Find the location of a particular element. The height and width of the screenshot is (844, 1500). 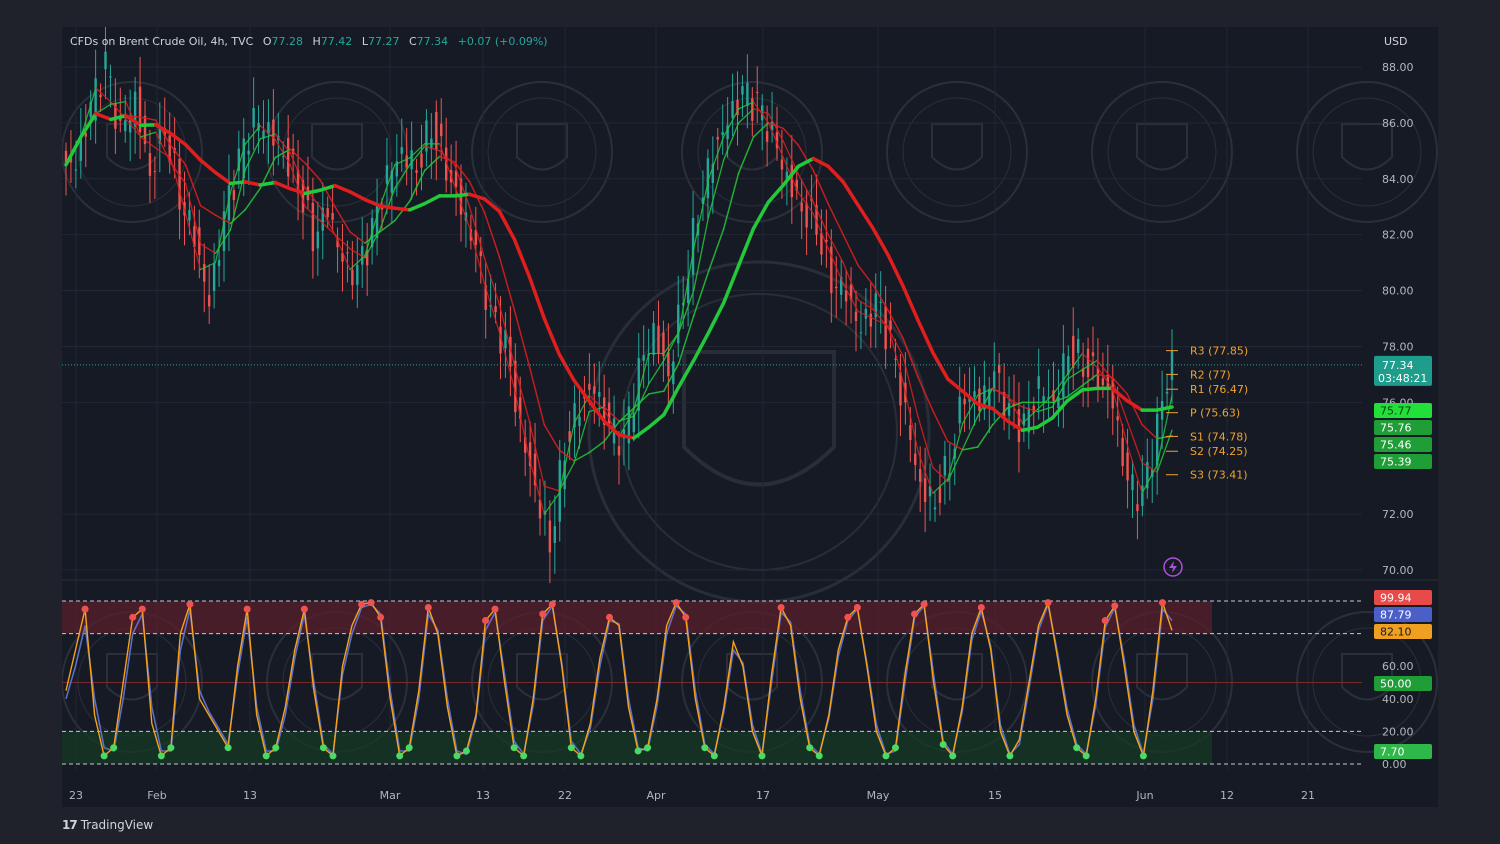

price-tick-label: 88.00 is located at coordinates (1398, 67).